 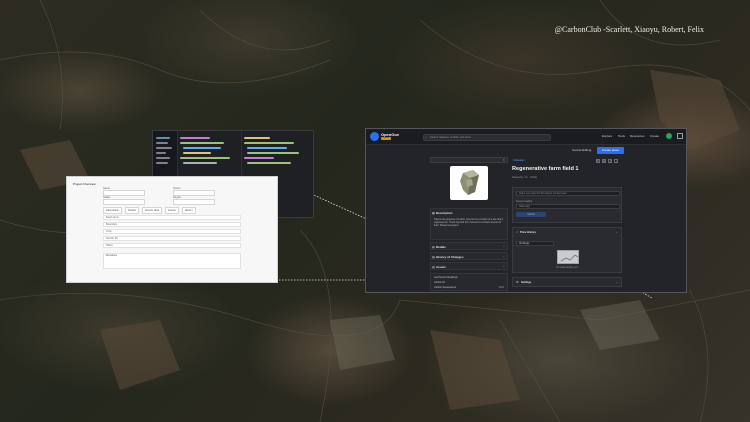 I want to click on admin-row: Crop, so click(x=172, y=231).